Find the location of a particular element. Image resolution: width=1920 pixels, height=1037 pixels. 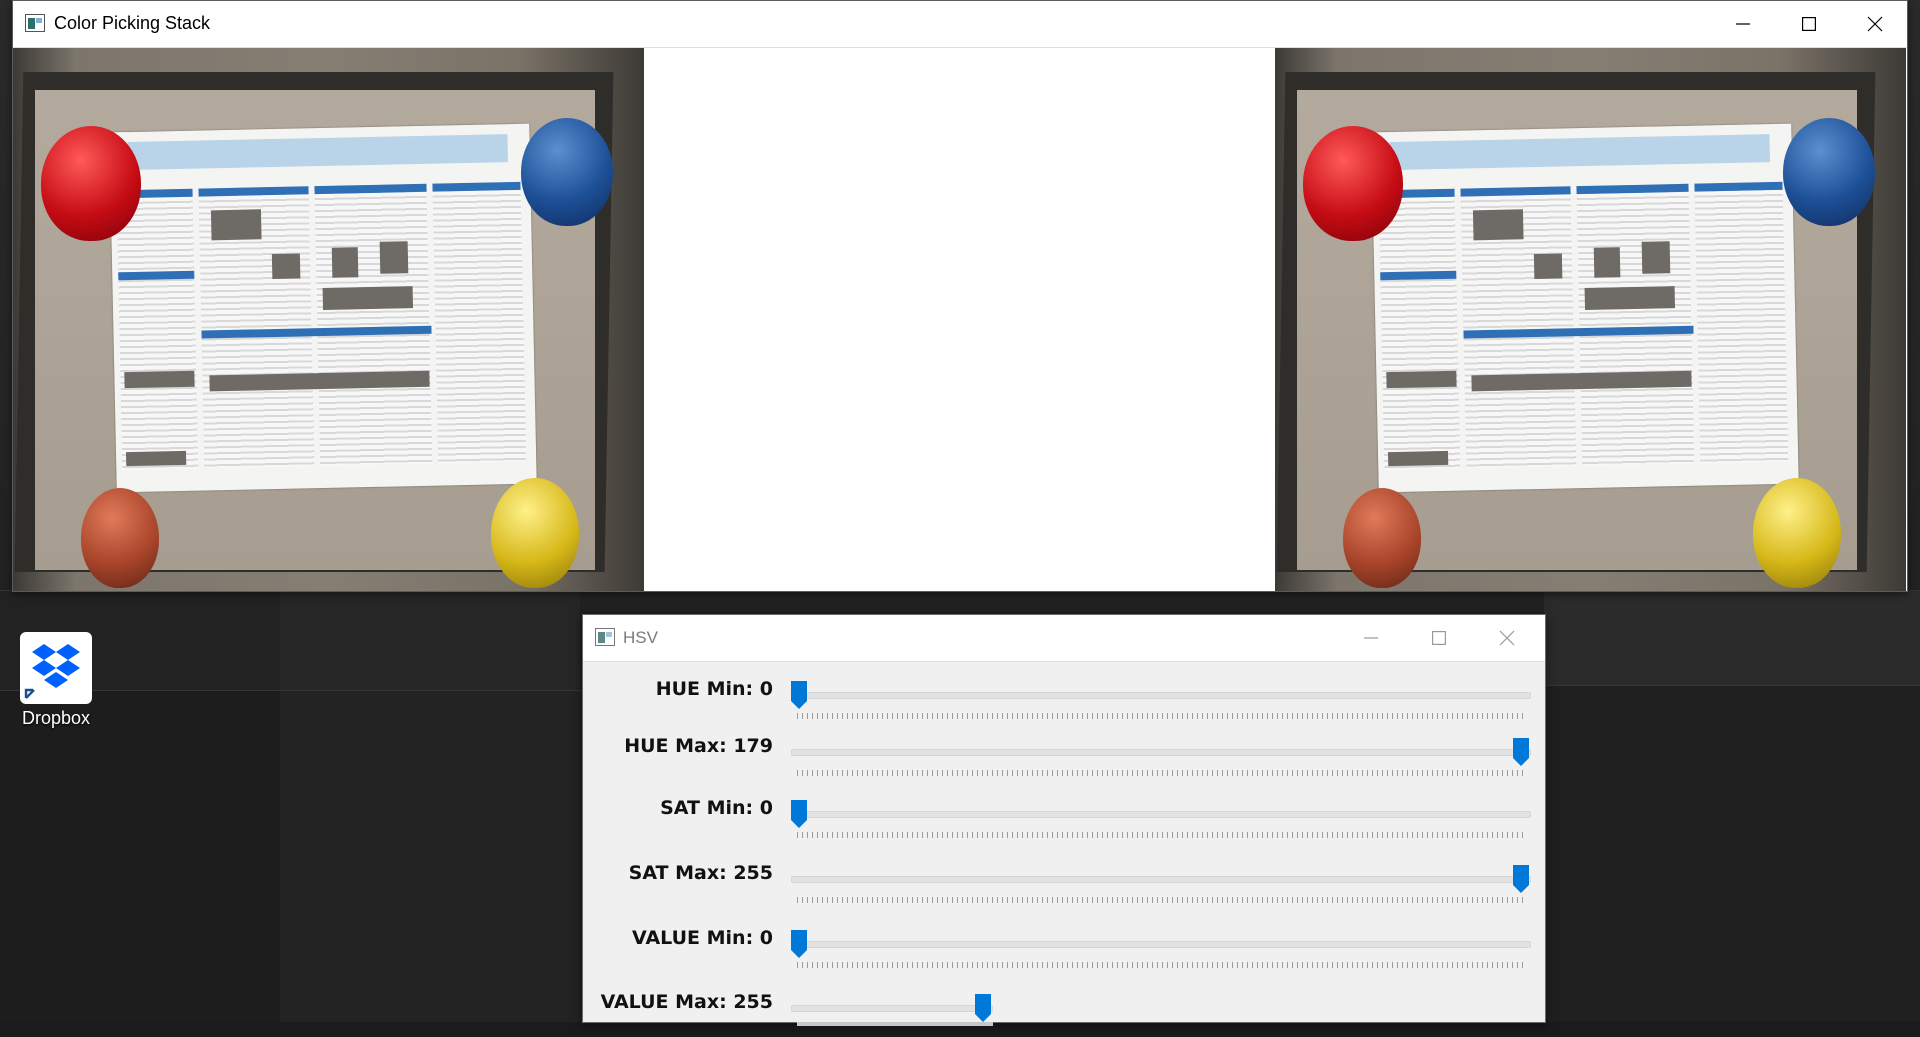

sat-min-slider-row: SAT Min: 0 is located at coordinates (1064, 815).